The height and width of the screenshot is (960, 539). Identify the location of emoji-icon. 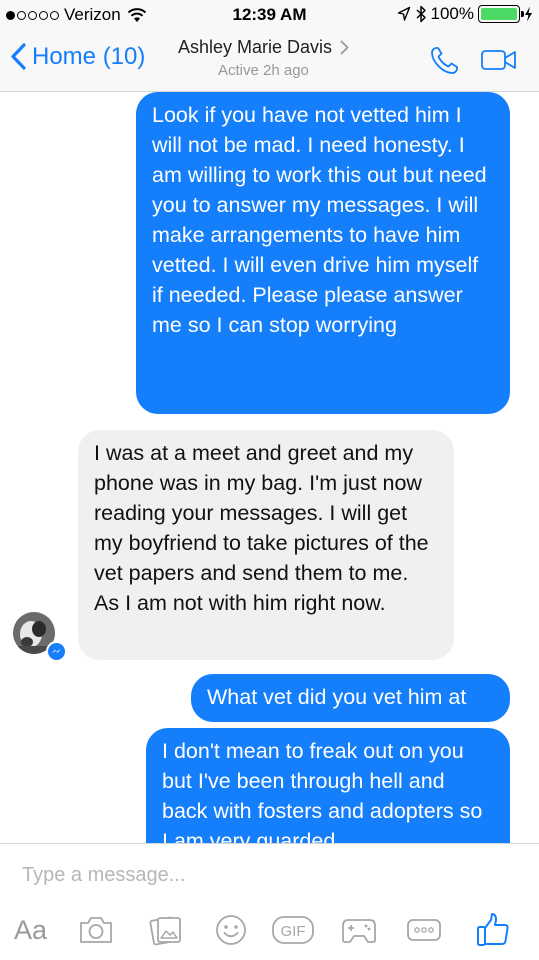
(231, 930).